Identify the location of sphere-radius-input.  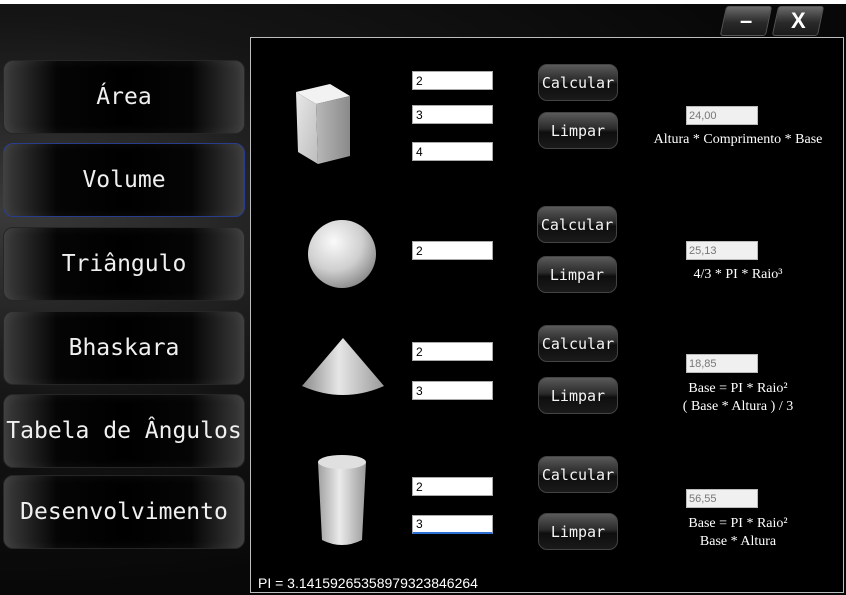
(452, 250).